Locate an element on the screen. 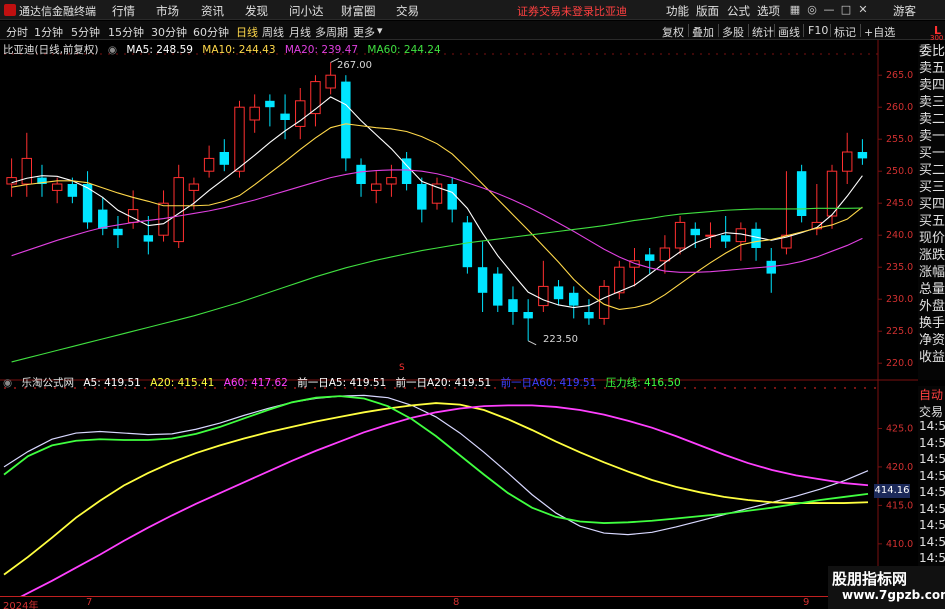 This screenshot has height=609, width=945. date-label-jul: 7 is located at coordinates (89, 602).